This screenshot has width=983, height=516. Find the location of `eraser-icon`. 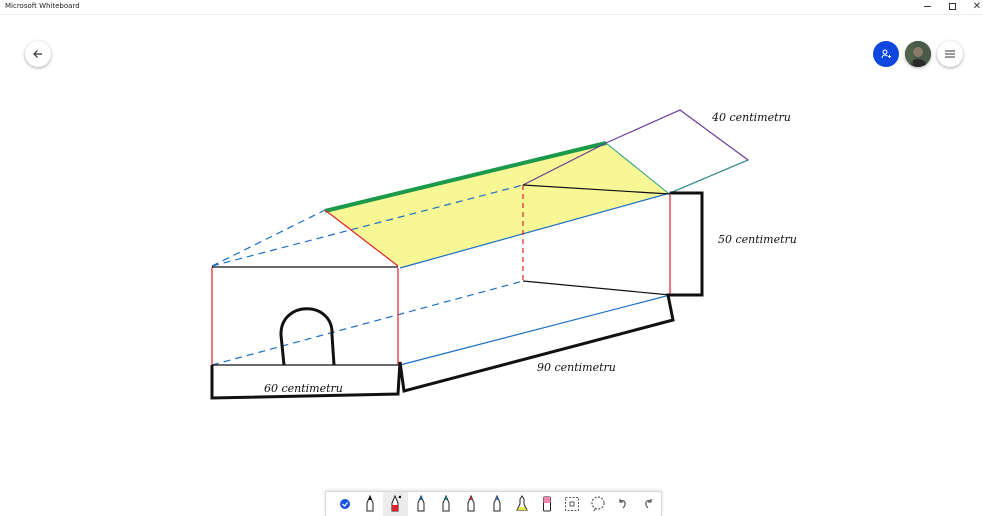

eraser-icon is located at coordinates (547, 504).